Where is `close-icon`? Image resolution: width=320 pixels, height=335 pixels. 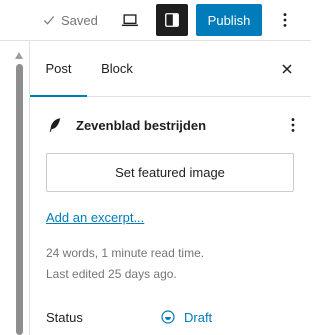 close-icon is located at coordinates (287, 69).